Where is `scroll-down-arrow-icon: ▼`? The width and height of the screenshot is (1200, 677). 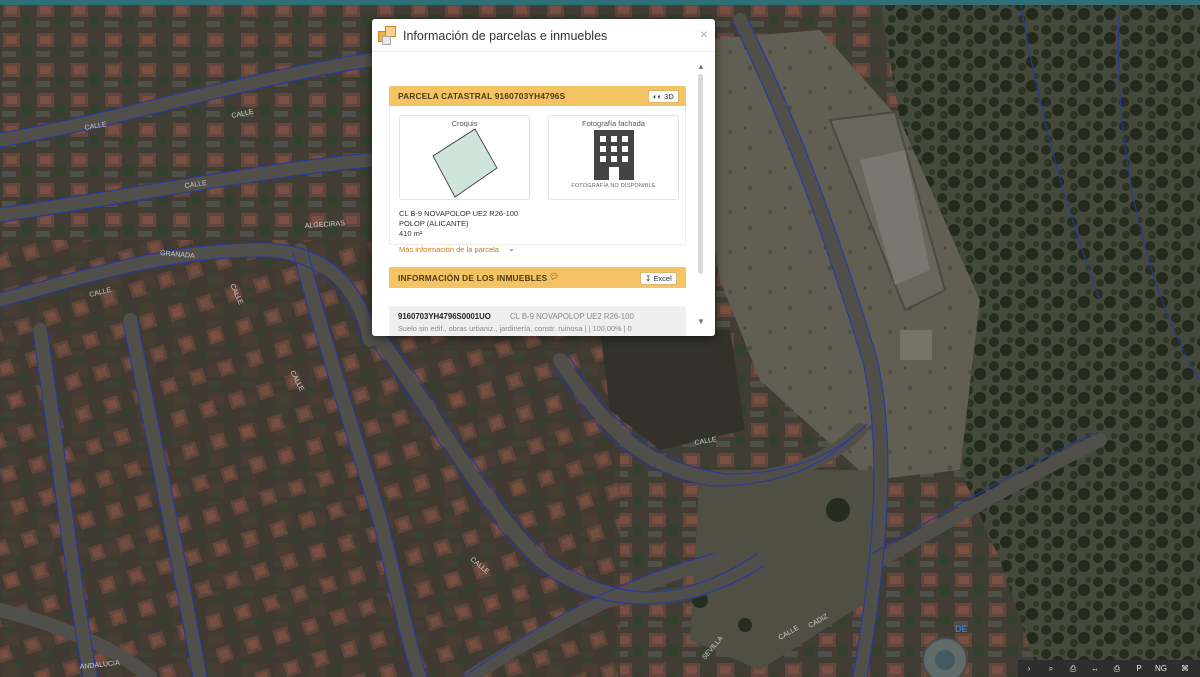
scroll-down-arrow-icon: ▼ is located at coordinates (701, 321).